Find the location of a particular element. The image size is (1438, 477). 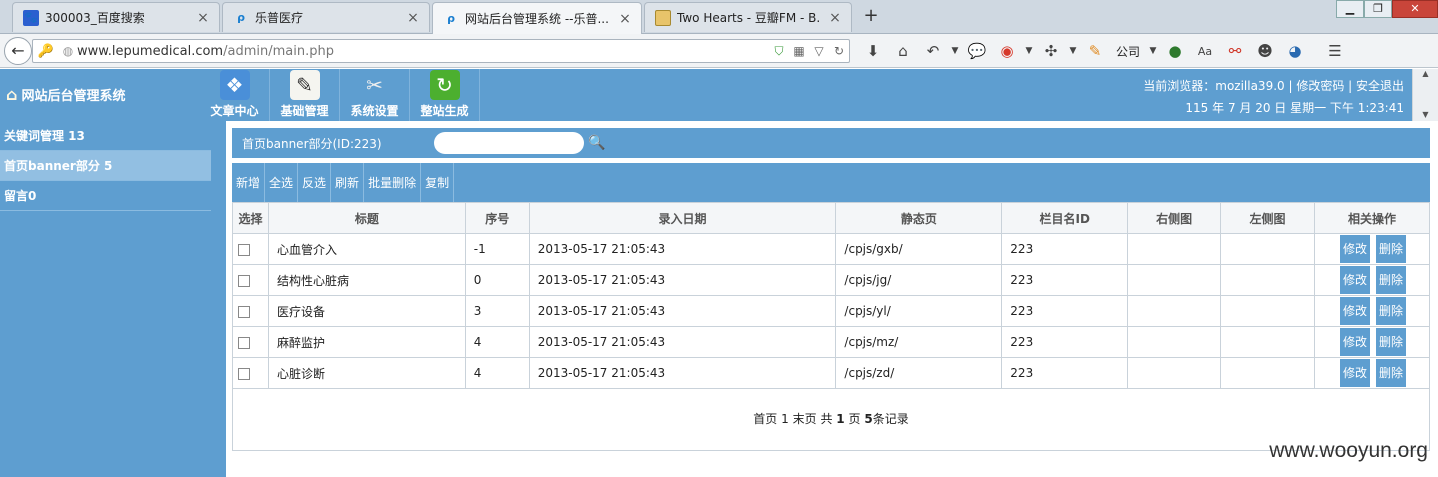

nav-label: 文章中心 is located at coordinates (234, 111).